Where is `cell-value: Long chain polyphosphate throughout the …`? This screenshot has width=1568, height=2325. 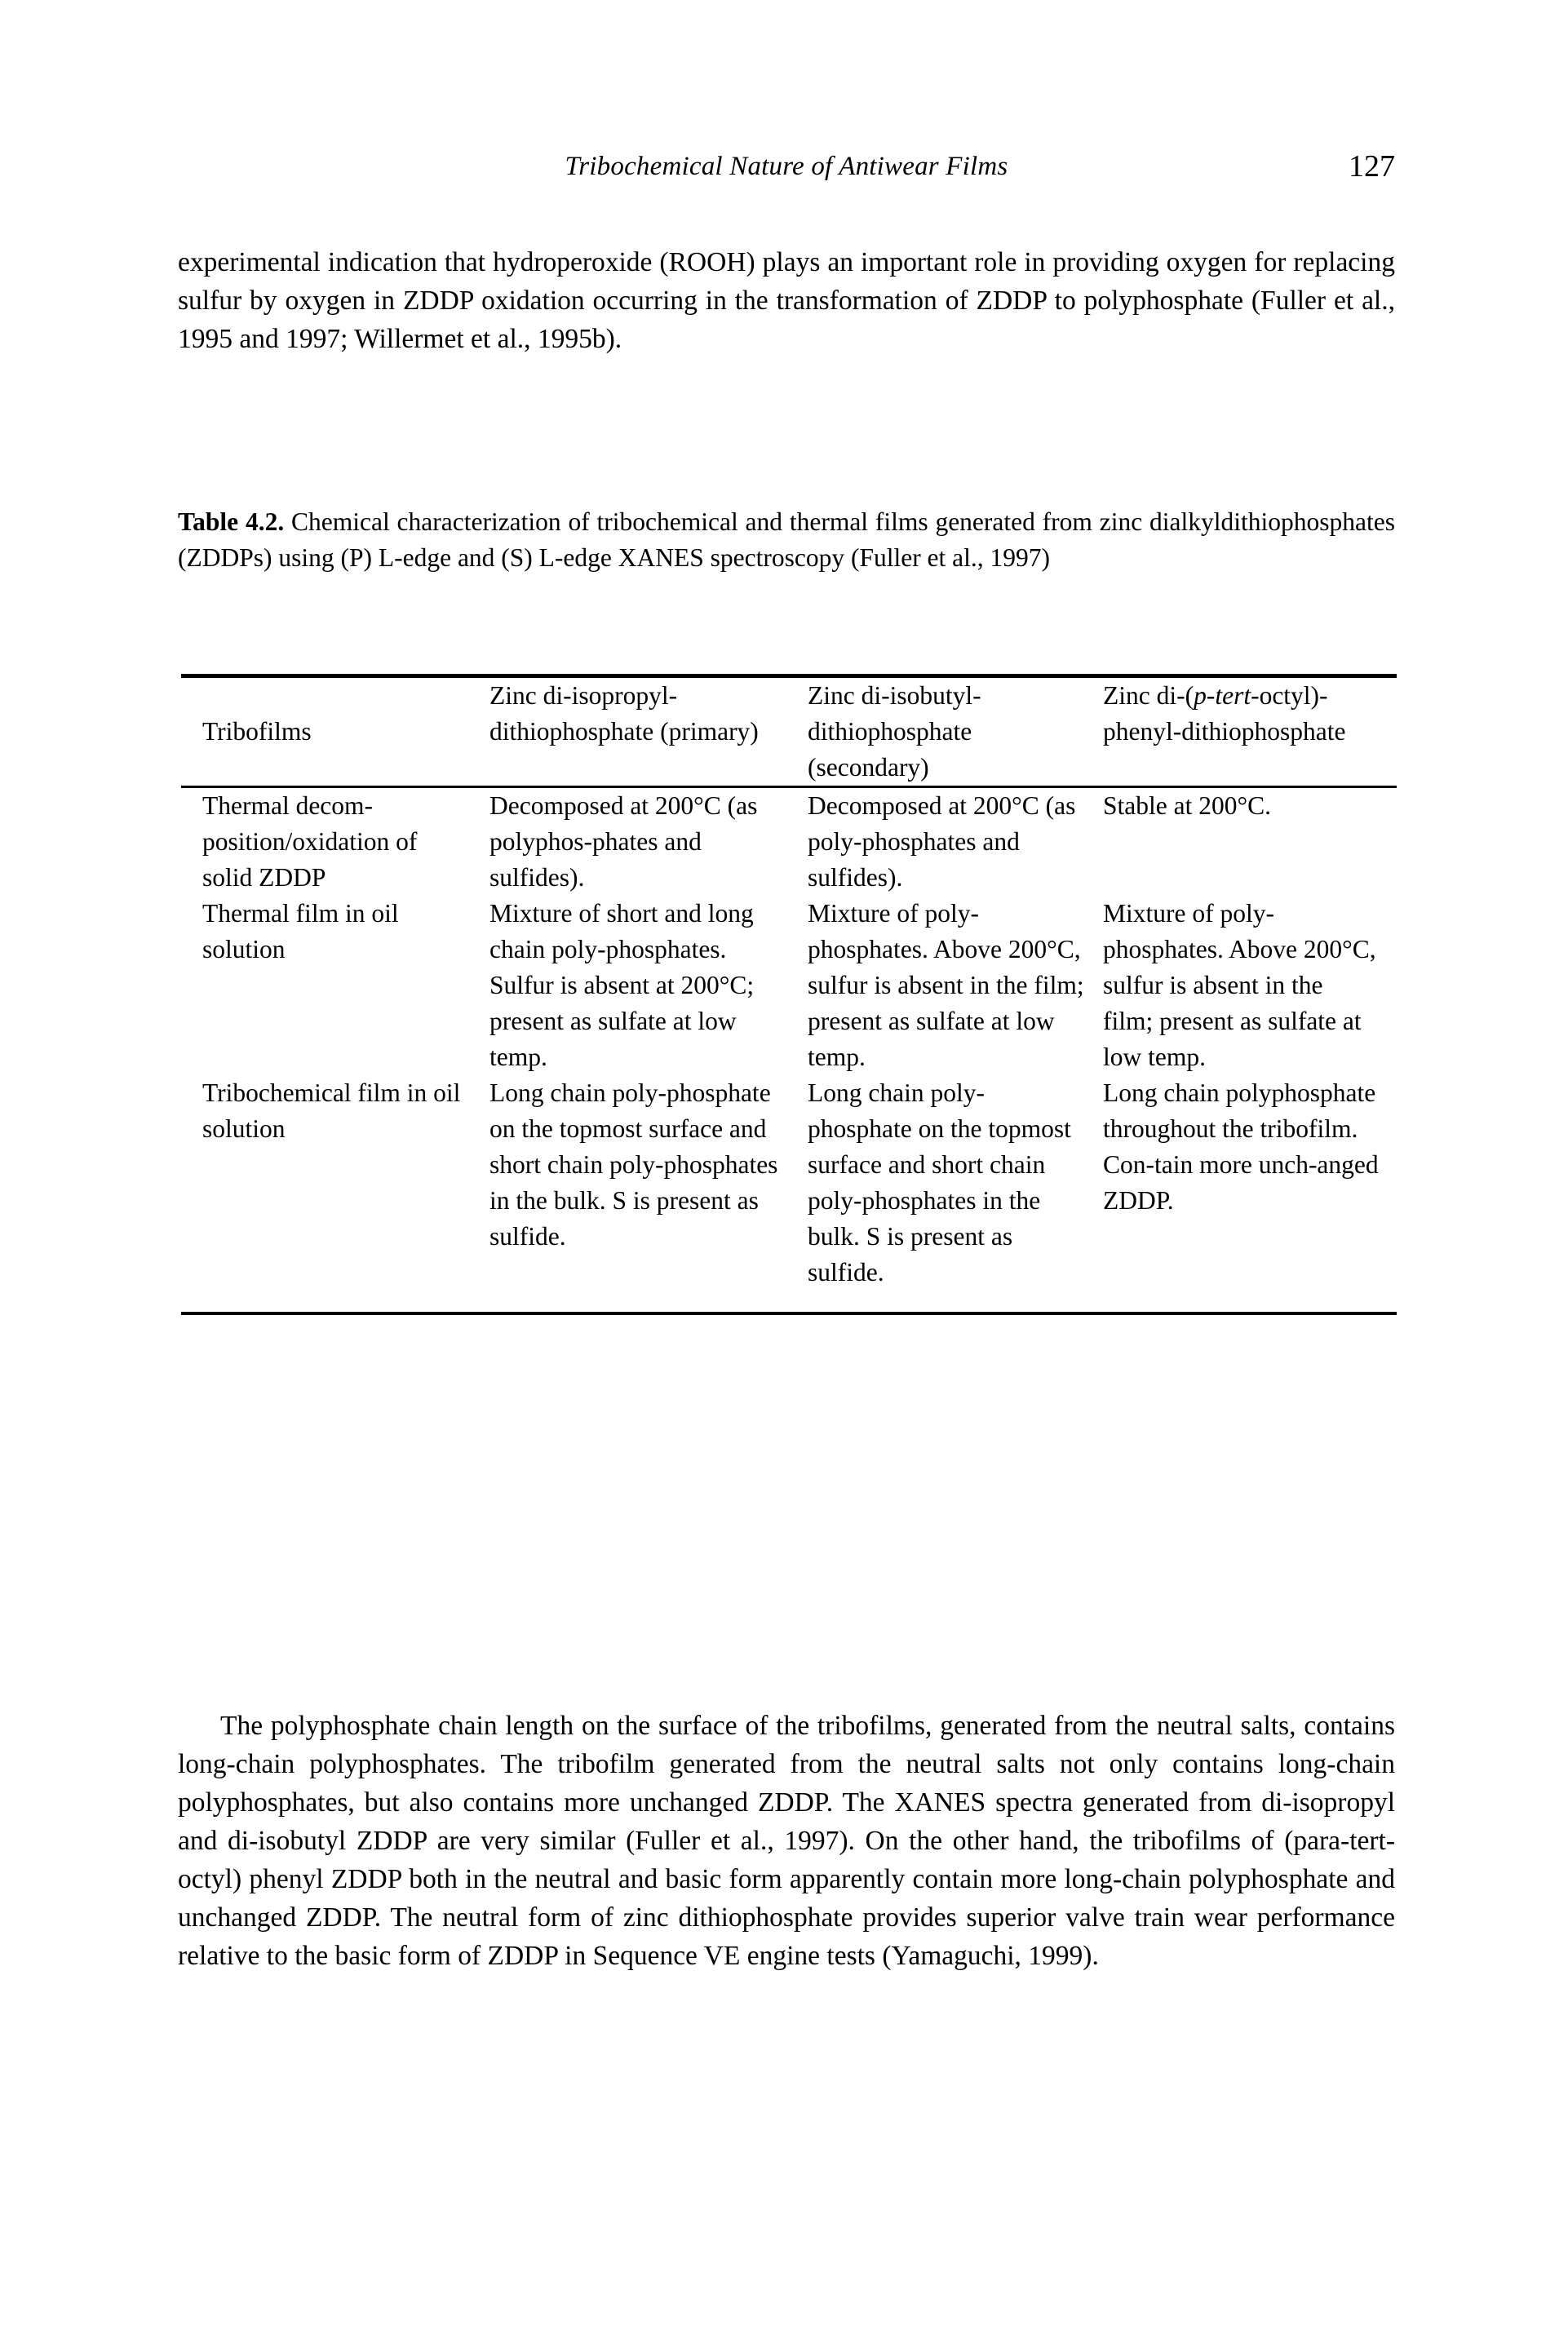 cell-value: Long chain polyphosphate throughout the … is located at coordinates (1241, 1146).